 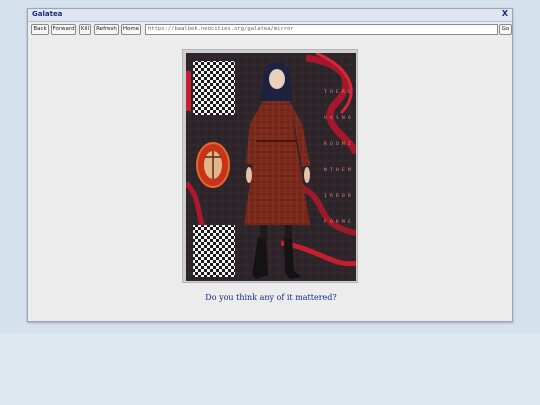 What do you see at coordinates (85, 29) in the screenshot?
I see `kill-button: Kill` at bounding box center [85, 29].